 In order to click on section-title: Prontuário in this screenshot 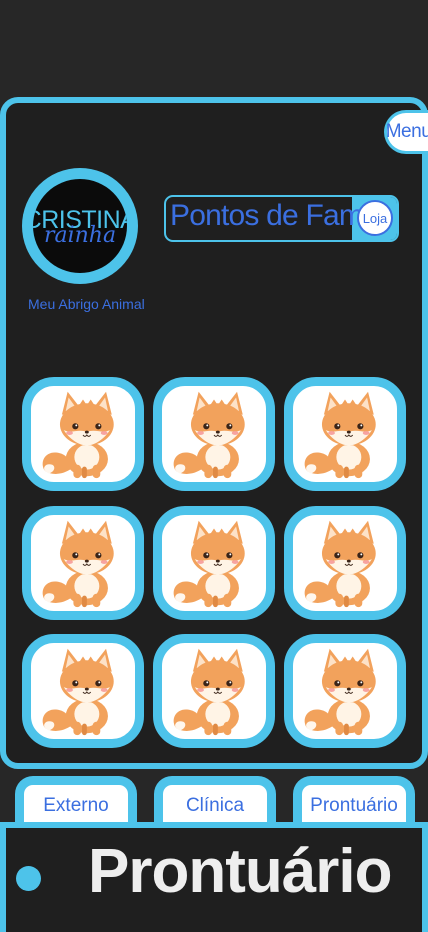, I will do `click(240, 871)`.